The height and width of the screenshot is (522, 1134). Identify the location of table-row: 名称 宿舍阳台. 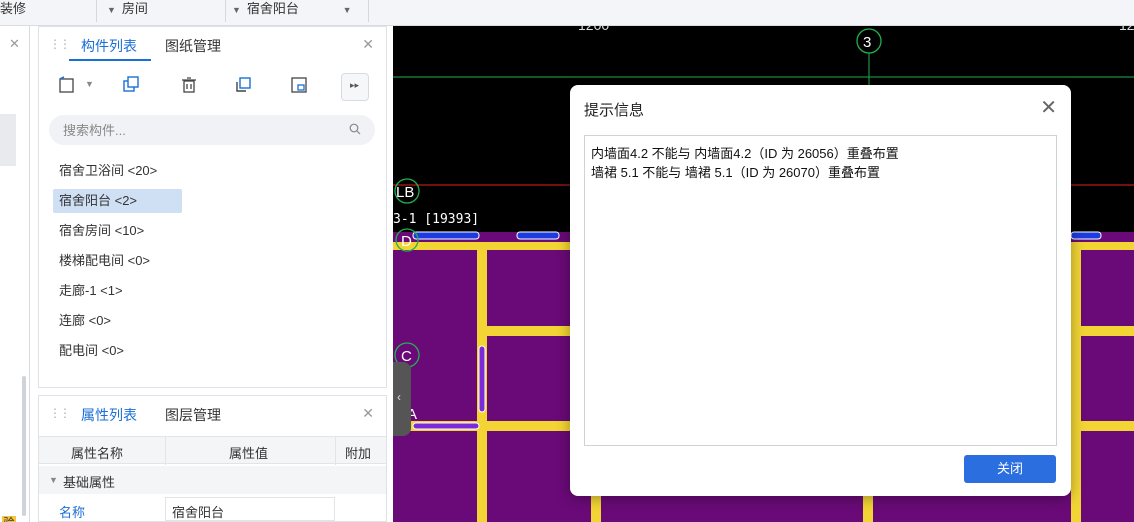
(212, 509).